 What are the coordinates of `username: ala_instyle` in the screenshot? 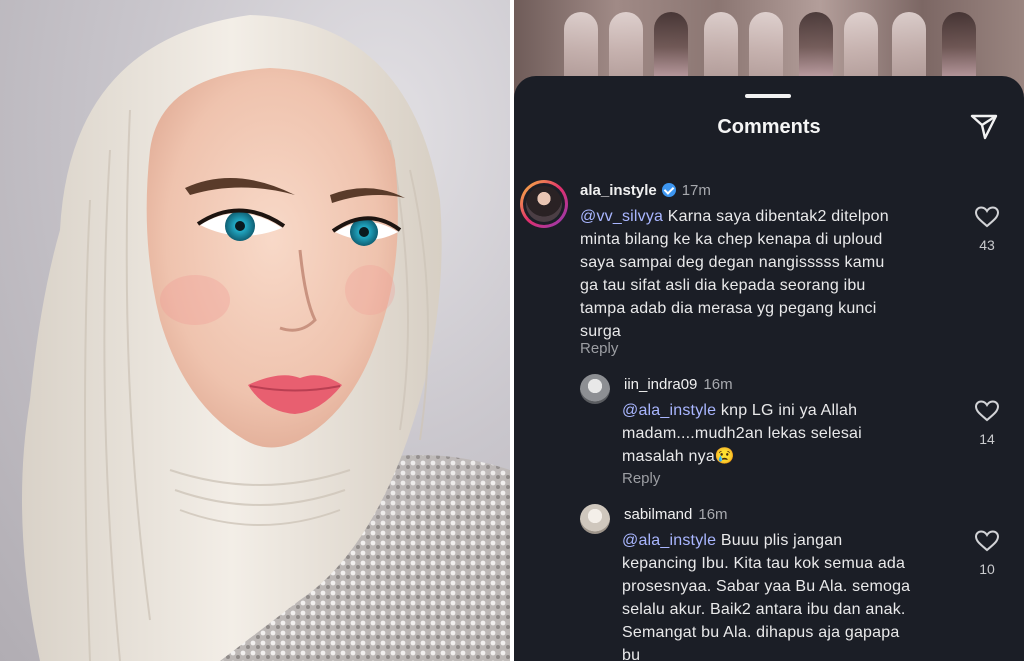 It's located at (618, 190).